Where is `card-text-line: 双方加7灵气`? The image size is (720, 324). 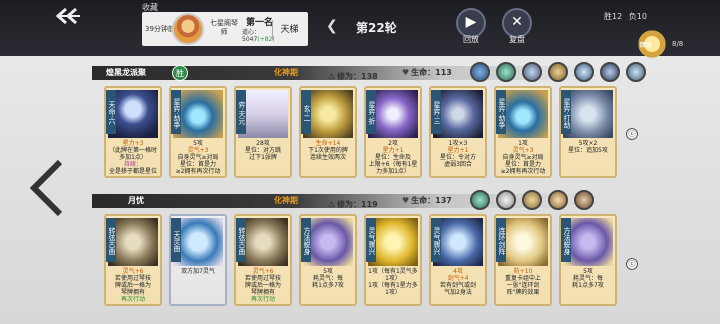 card-text-line: 双方加7灵气 is located at coordinates (198, 271).